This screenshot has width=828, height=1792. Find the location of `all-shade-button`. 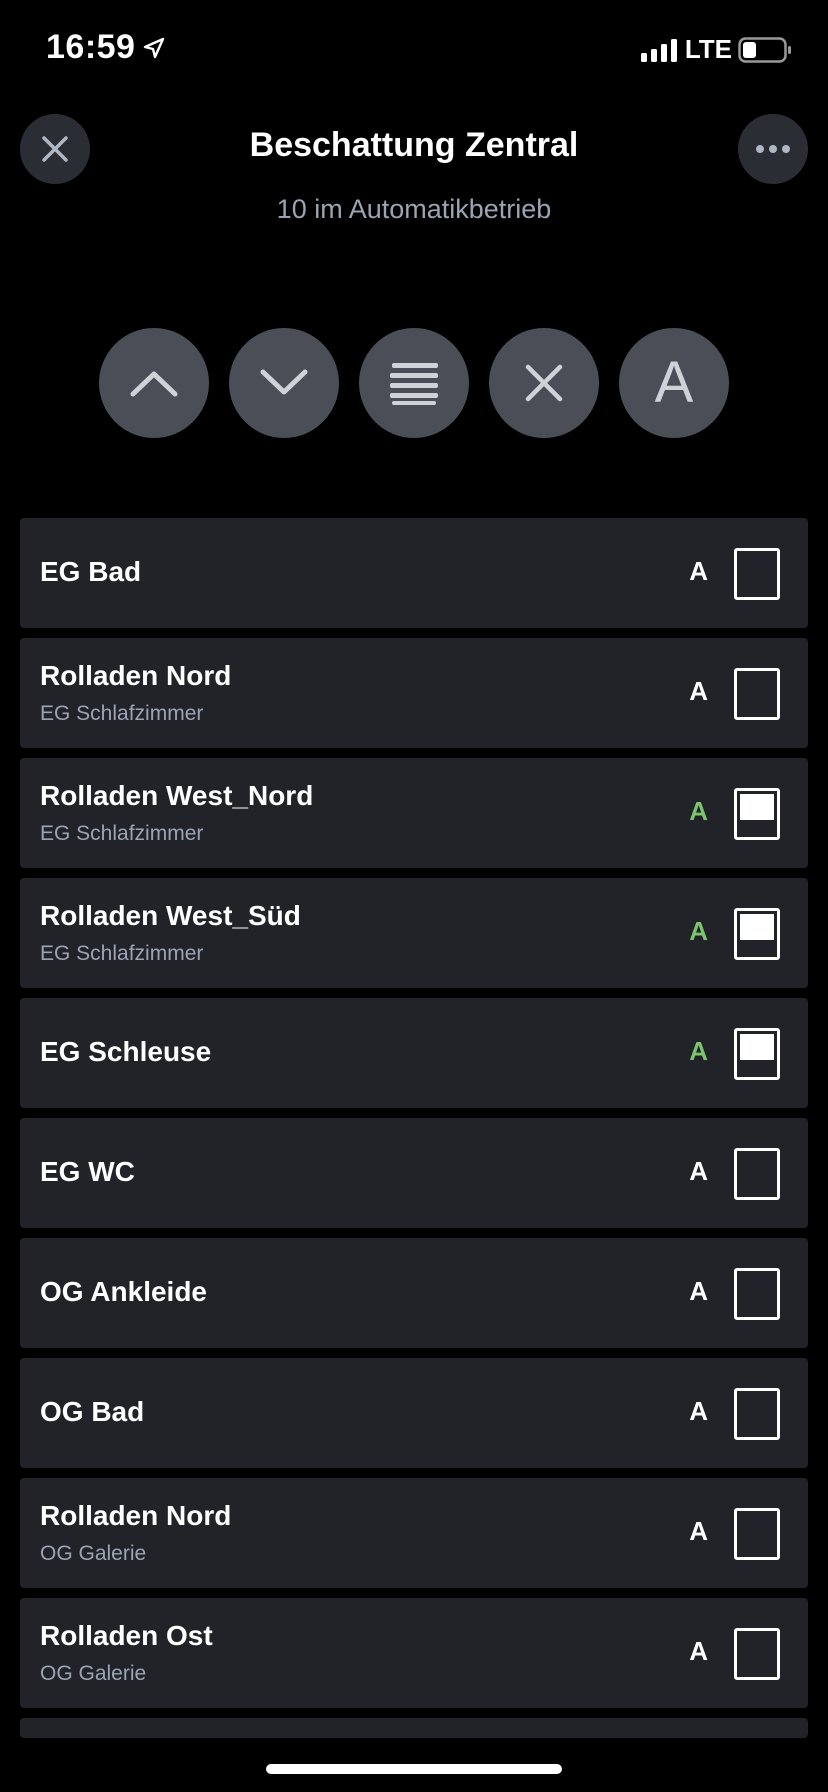

all-shade-button is located at coordinates (414, 383).